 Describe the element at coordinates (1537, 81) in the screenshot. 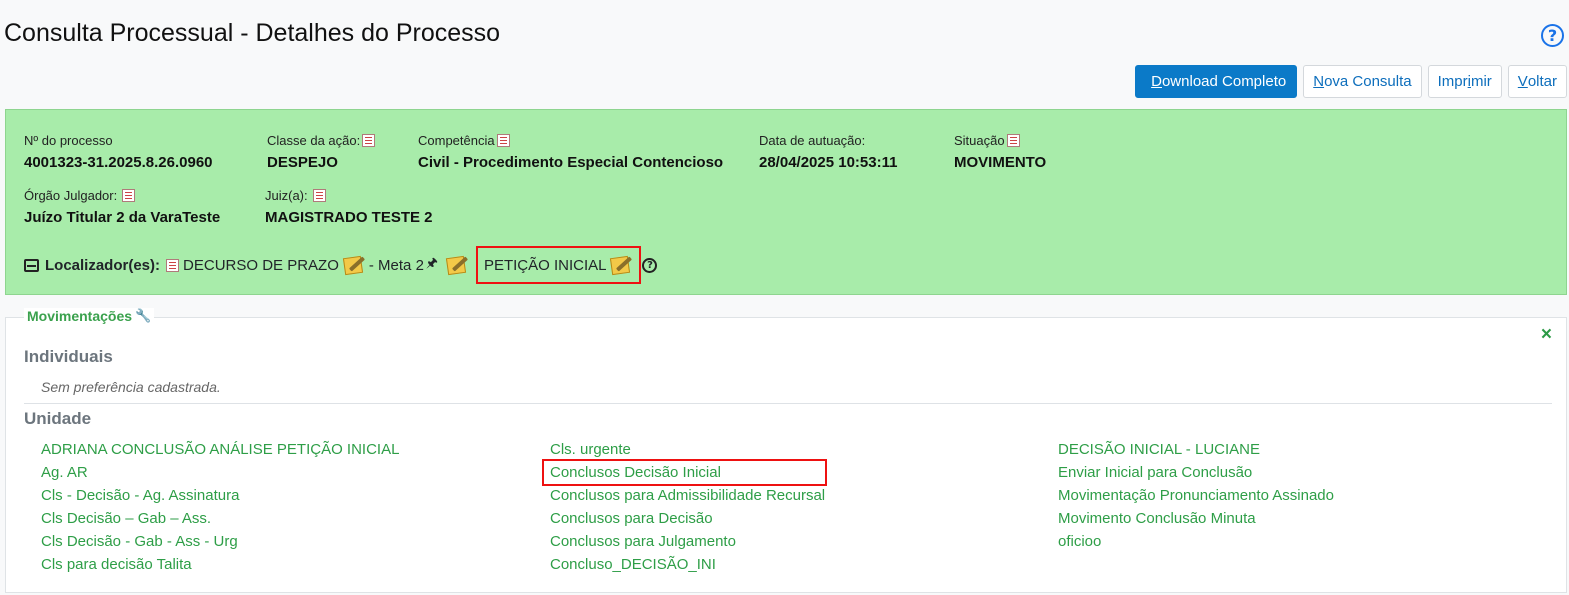

I see `voltar-button: Voltar` at that location.